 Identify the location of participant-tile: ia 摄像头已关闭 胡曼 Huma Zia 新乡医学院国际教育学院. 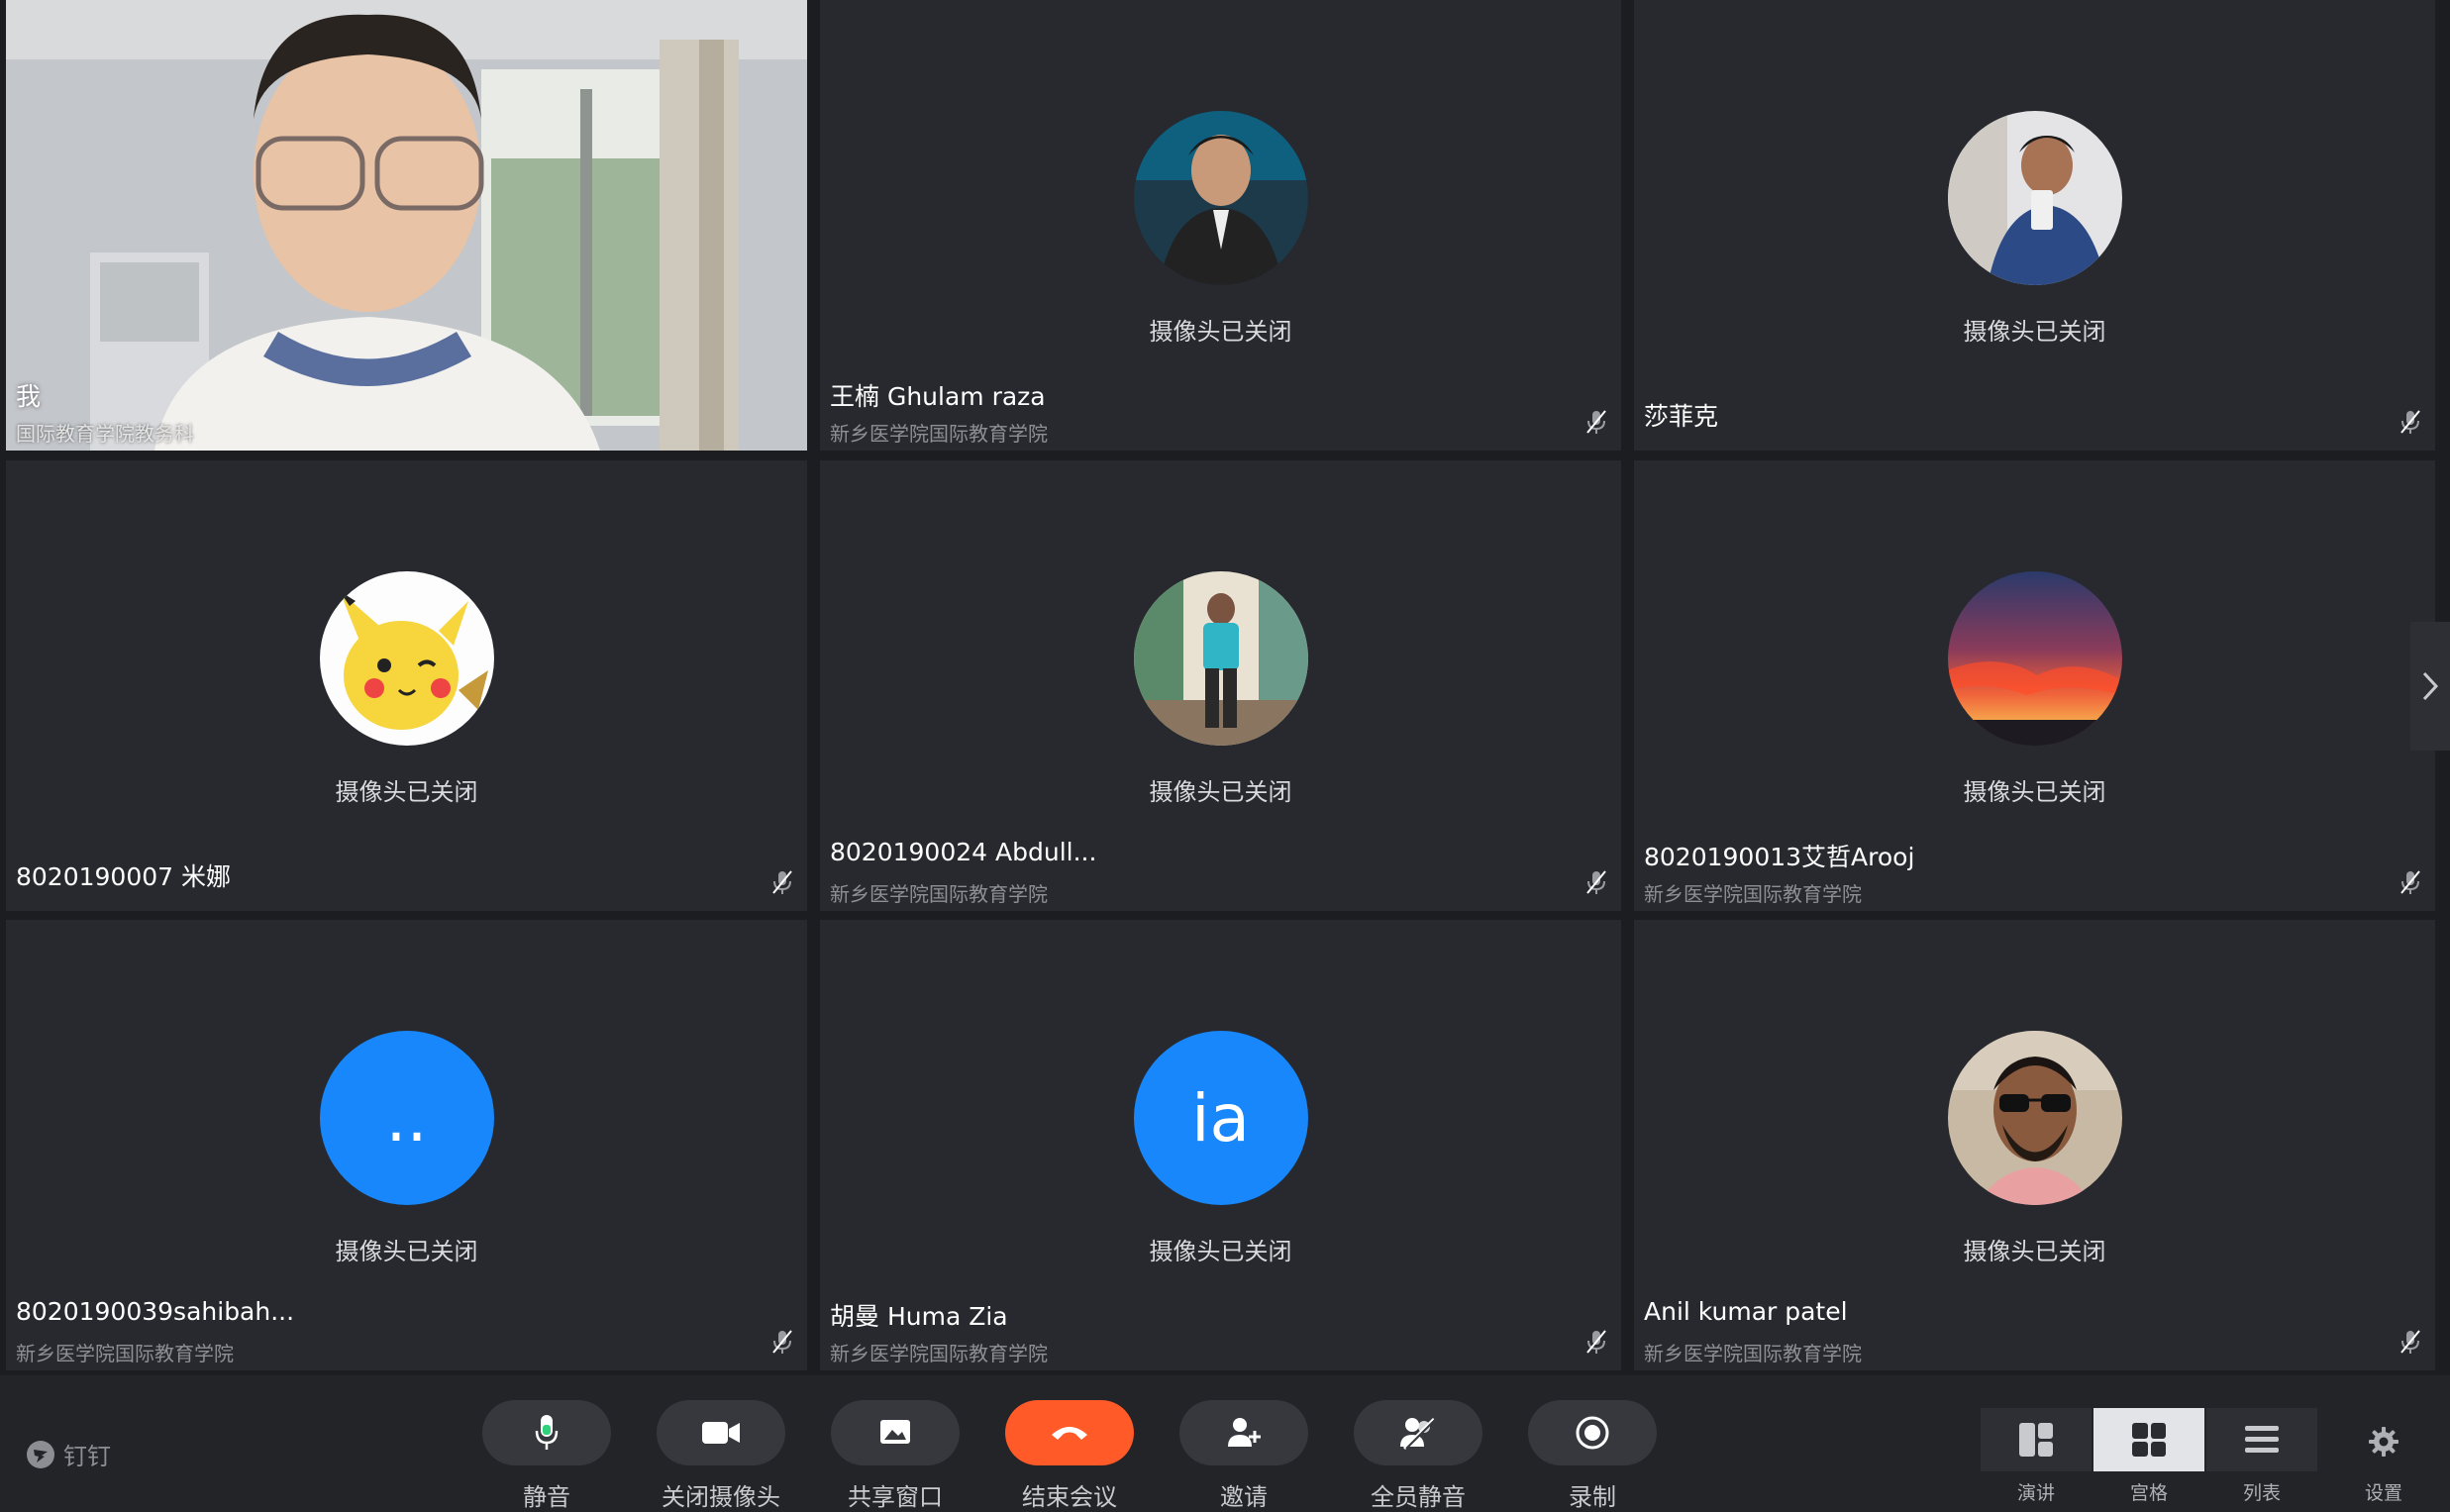
(1220, 1145).